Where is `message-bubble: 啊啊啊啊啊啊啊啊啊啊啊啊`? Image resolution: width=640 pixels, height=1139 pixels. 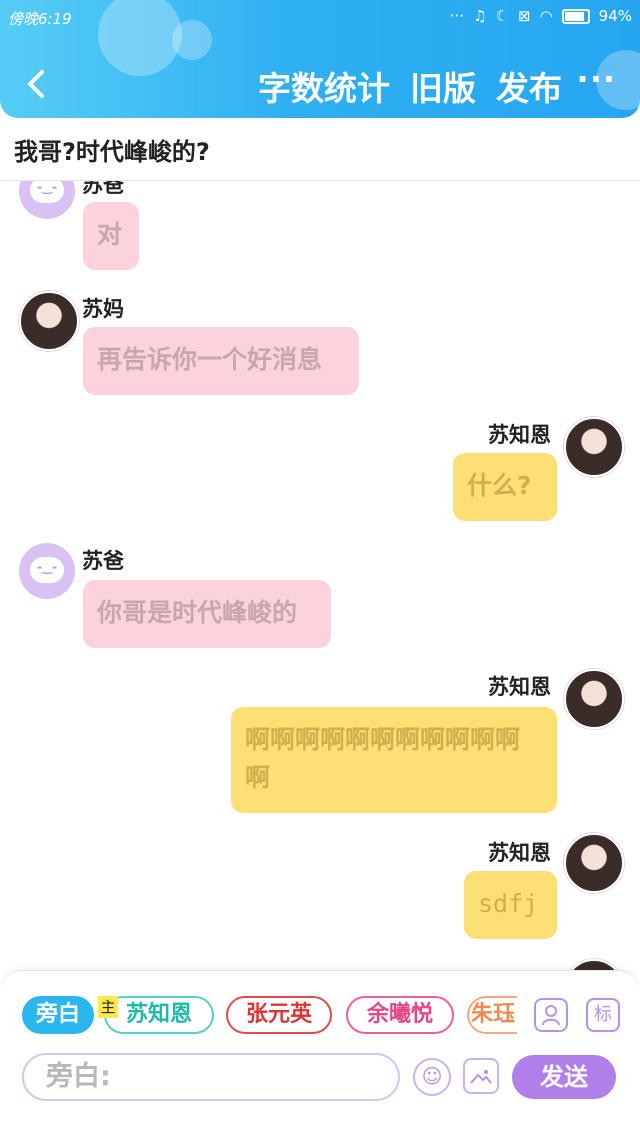 message-bubble: 啊啊啊啊啊啊啊啊啊啊啊啊 is located at coordinates (394, 760).